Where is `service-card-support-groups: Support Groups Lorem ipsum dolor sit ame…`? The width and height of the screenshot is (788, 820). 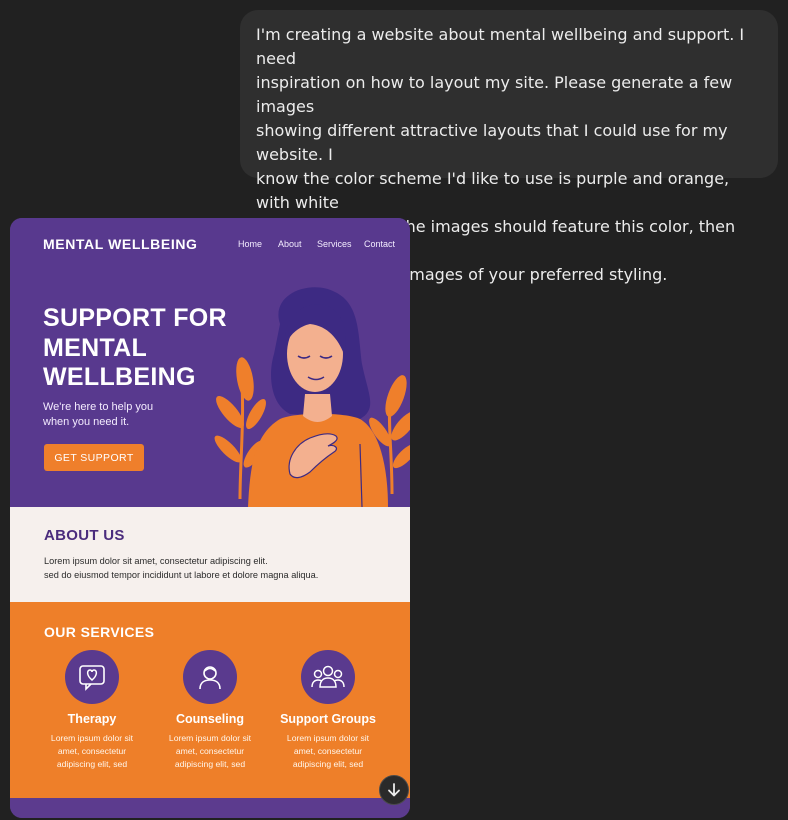 service-card-support-groups: Support Groups Lorem ipsum dolor sit ame… is located at coordinates (328, 710).